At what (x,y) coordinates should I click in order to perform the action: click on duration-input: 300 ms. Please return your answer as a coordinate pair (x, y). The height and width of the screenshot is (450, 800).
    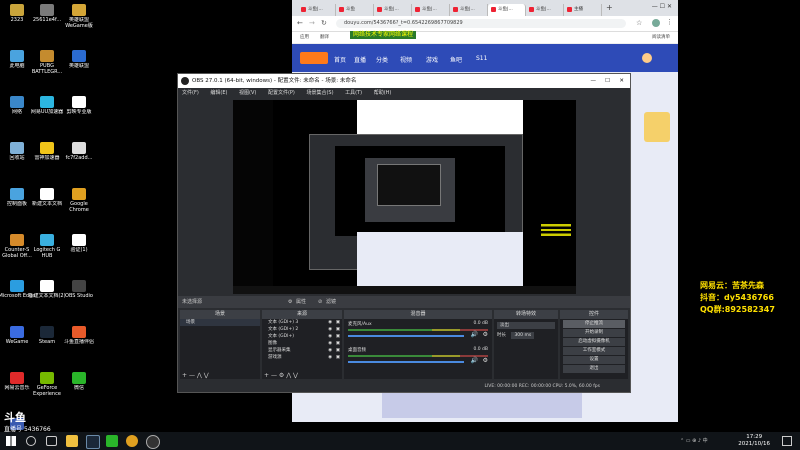
    Looking at the image, I should click on (523, 335).